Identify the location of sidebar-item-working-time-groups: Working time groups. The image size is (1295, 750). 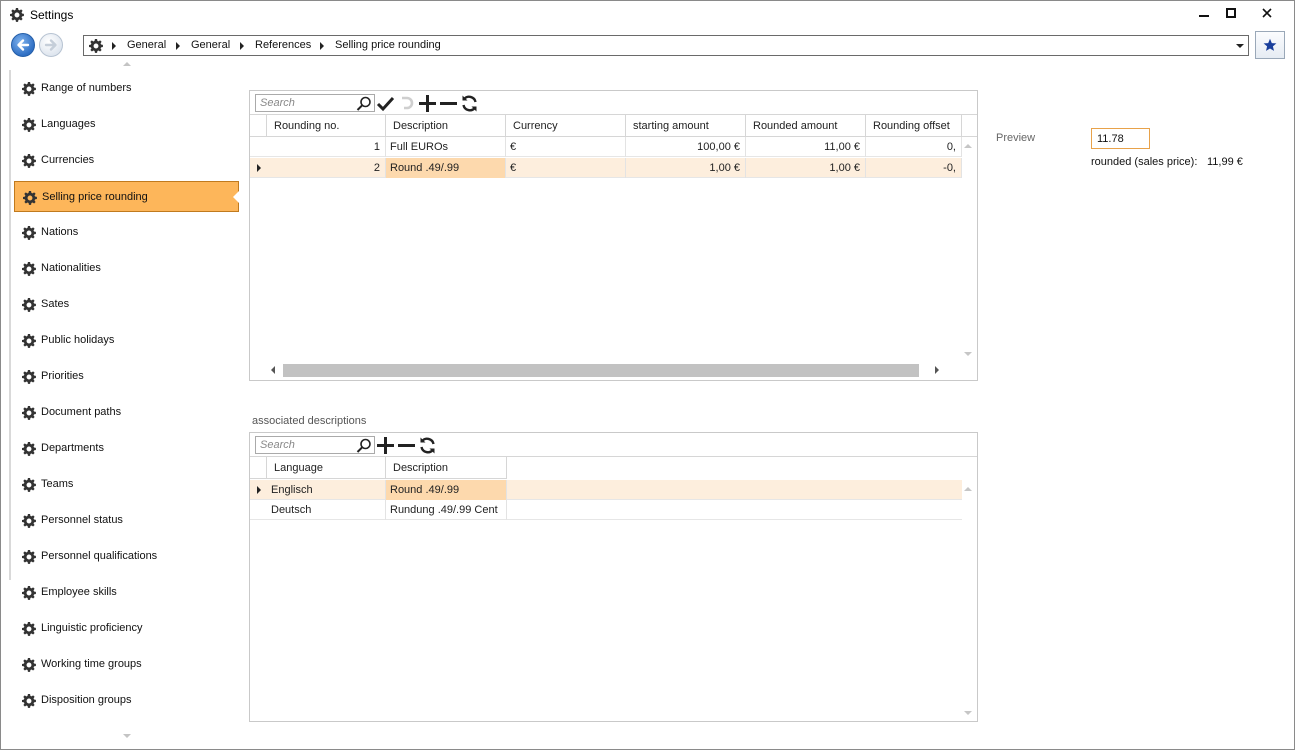
(126, 665).